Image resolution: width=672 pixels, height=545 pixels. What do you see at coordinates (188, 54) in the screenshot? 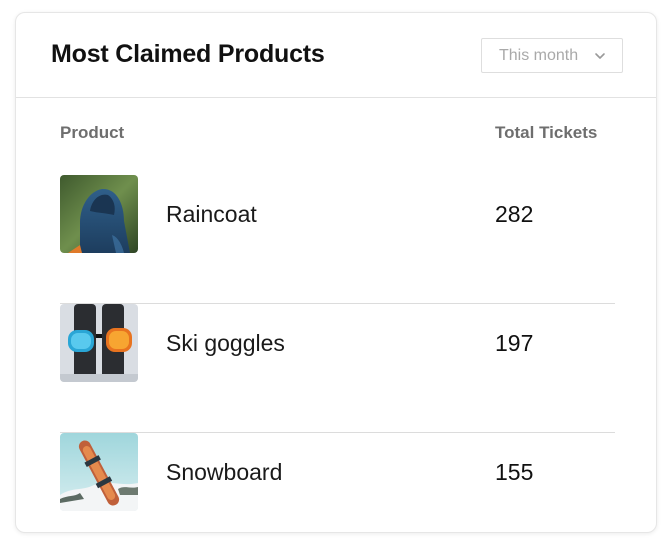
I see `card-title: Most Claimed Products` at bounding box center [188, 54].